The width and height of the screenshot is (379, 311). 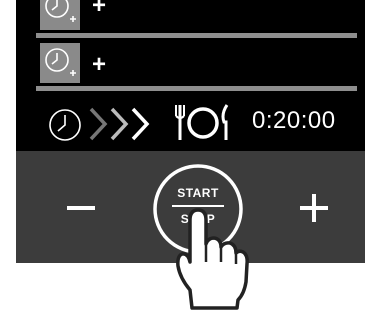 What do you see at coordinates (198, 193) in the screenshot?
I see `start-label: START` at bounding box center [198, 193].